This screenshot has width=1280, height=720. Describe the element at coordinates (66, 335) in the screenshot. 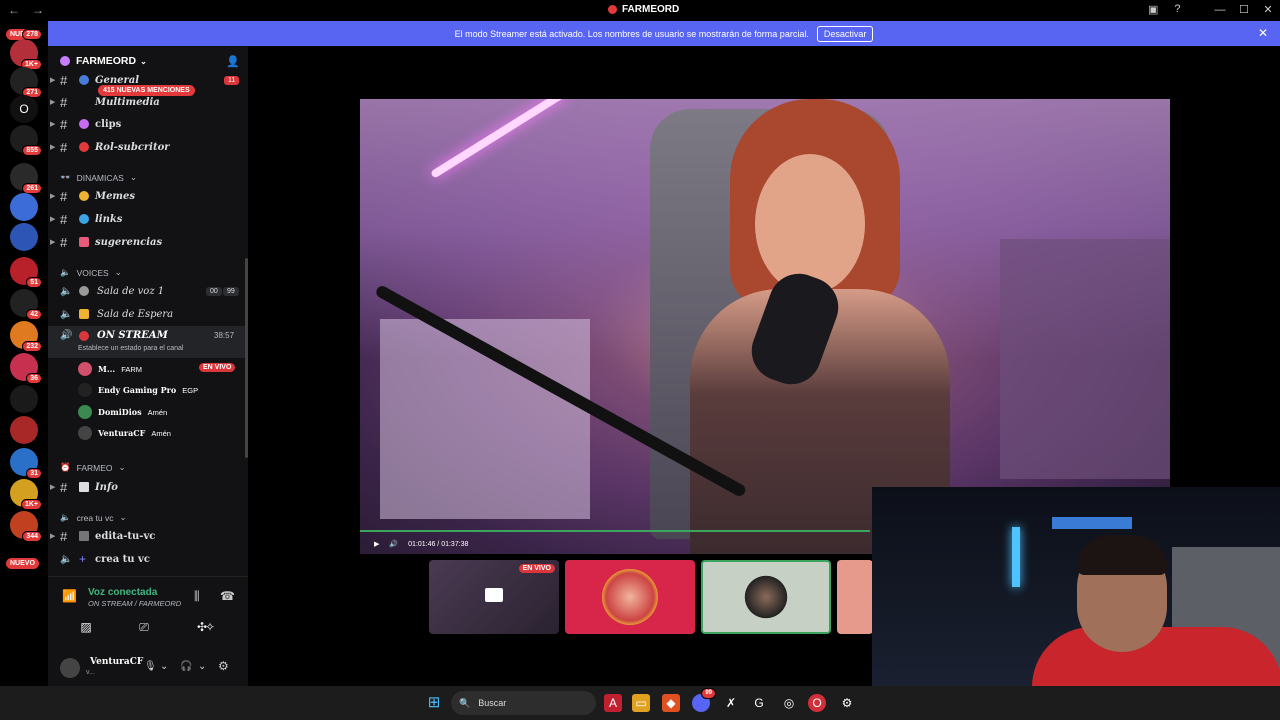

I see `speaker-icon: 🔊` at that location.